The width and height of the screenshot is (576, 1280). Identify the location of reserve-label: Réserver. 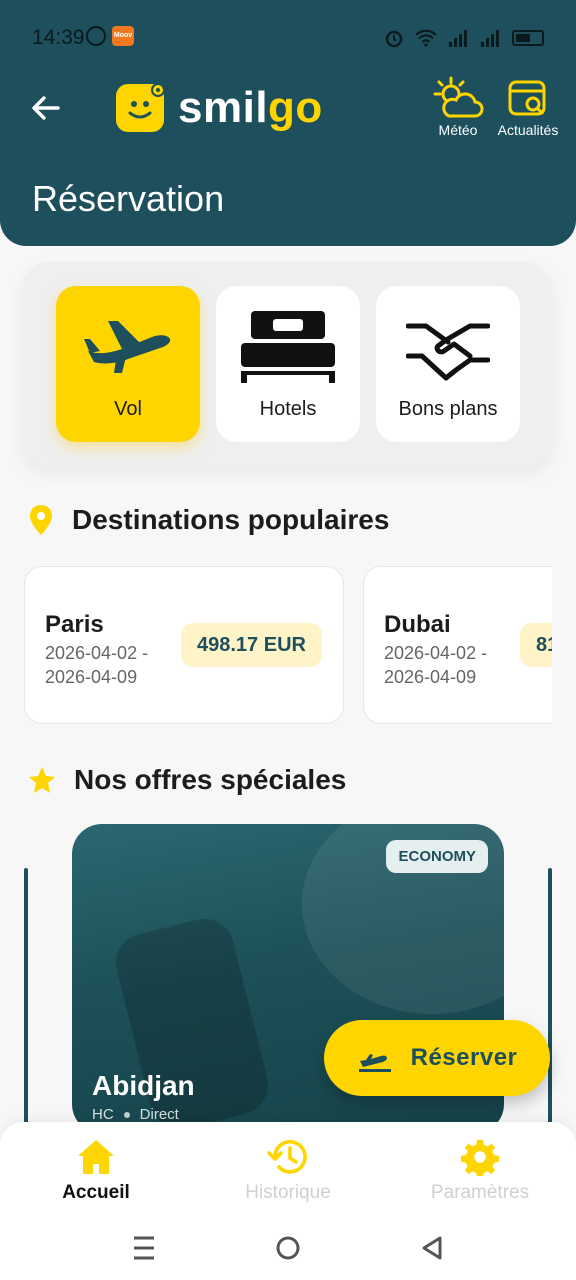
(464, 1057).